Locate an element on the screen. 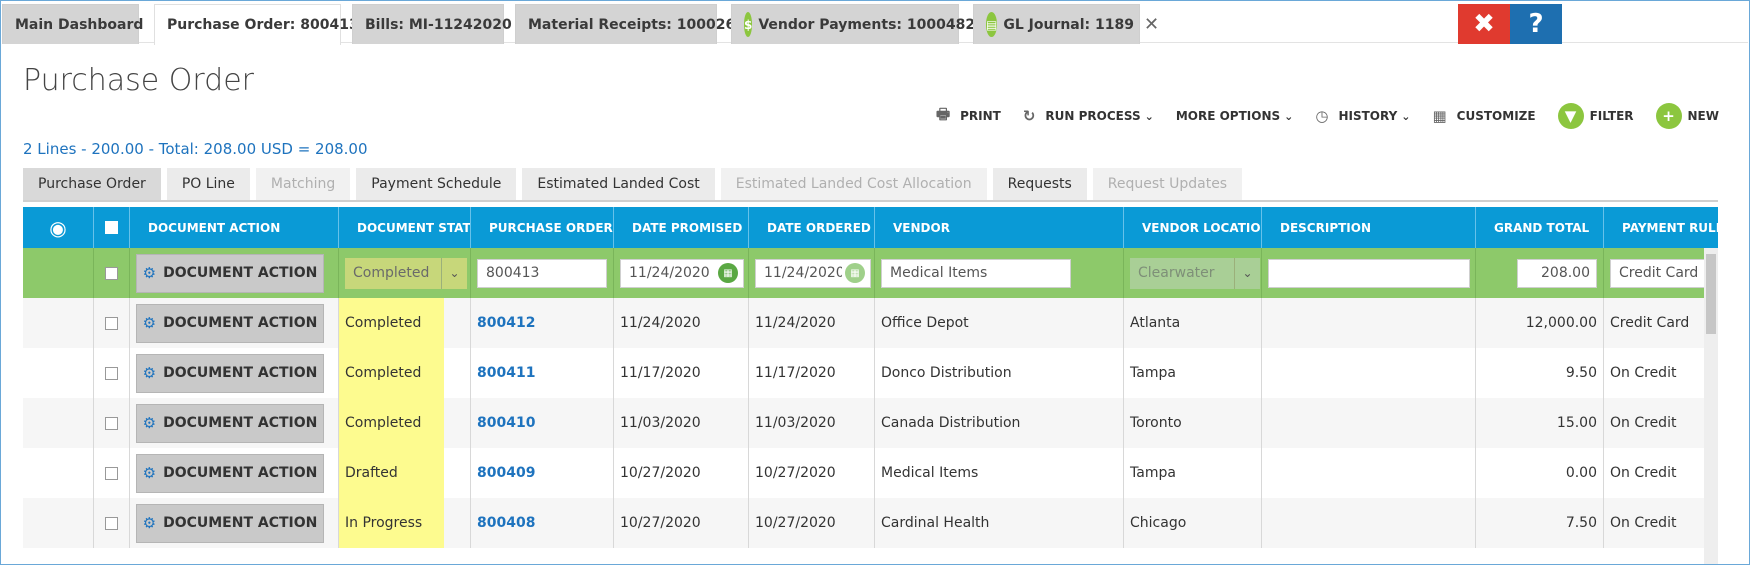 The image size is (1750, 565). new-button: + NEW is located at coordinates (1687, 116).